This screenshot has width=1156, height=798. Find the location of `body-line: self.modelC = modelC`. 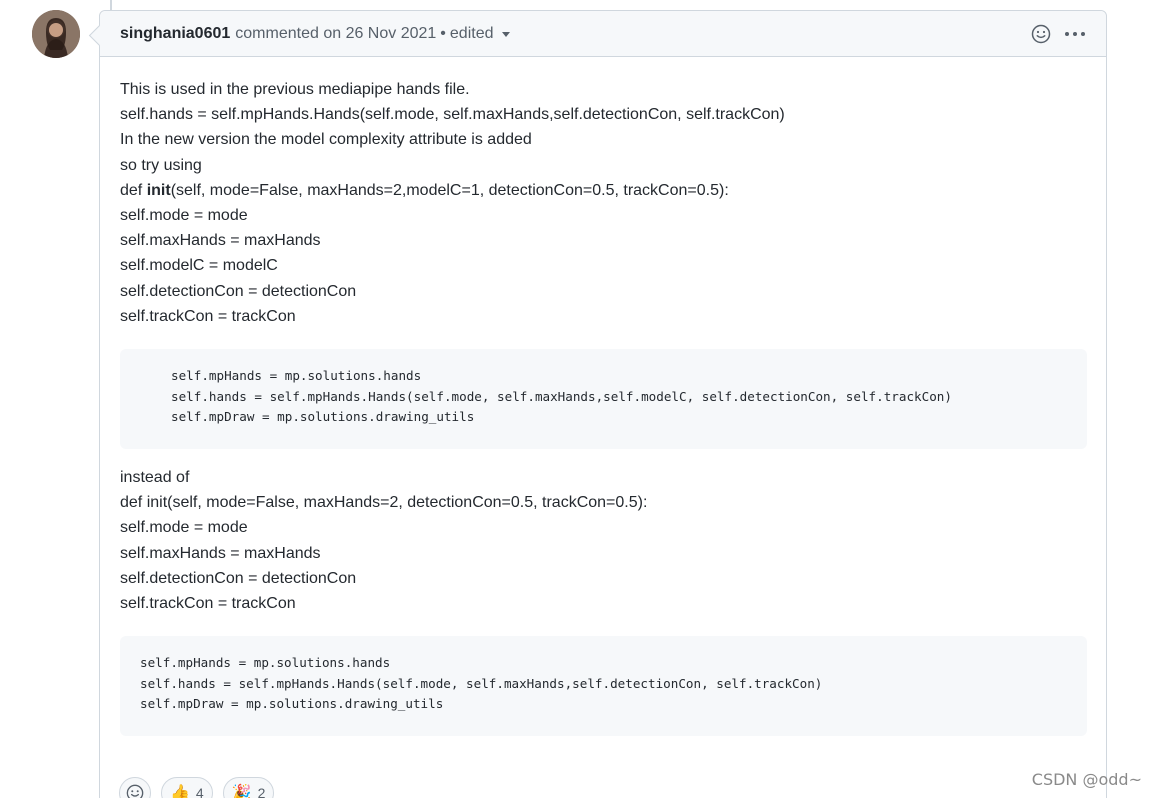

body-line: self.modelC = modelC is located at coordinates (199, 266).